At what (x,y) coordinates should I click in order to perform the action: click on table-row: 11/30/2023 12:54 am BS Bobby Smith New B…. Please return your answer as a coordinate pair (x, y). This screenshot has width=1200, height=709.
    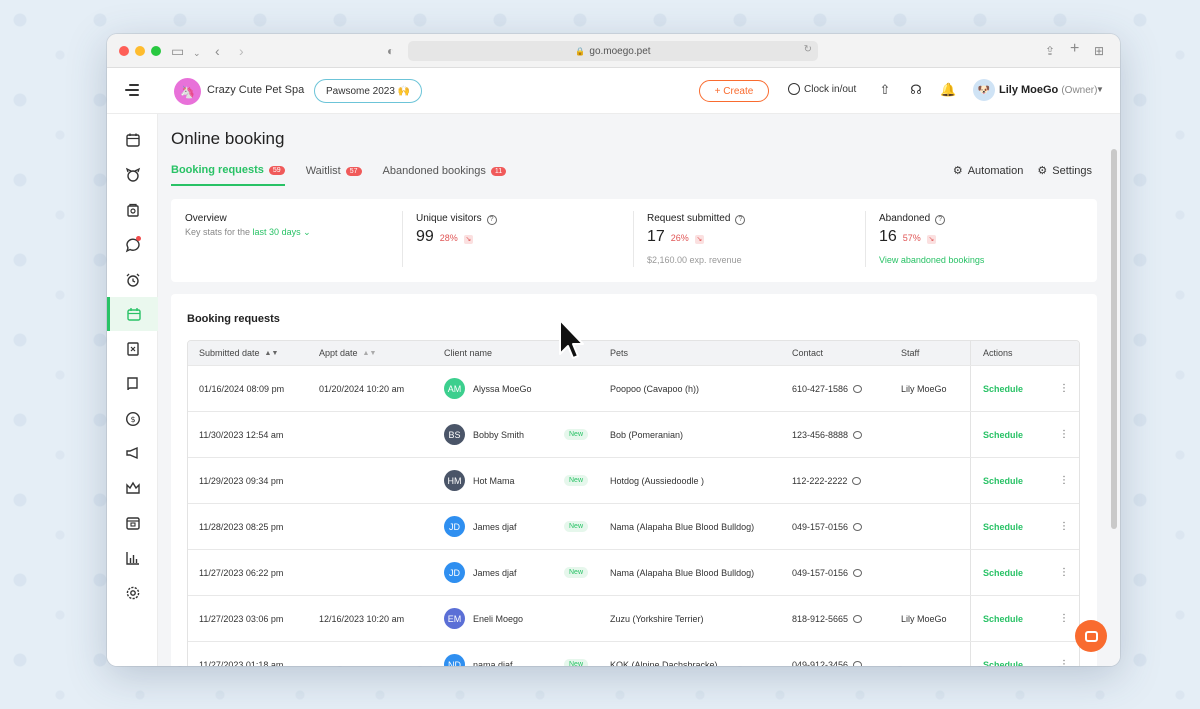
    Looking at the image, I should click on (633, 434).